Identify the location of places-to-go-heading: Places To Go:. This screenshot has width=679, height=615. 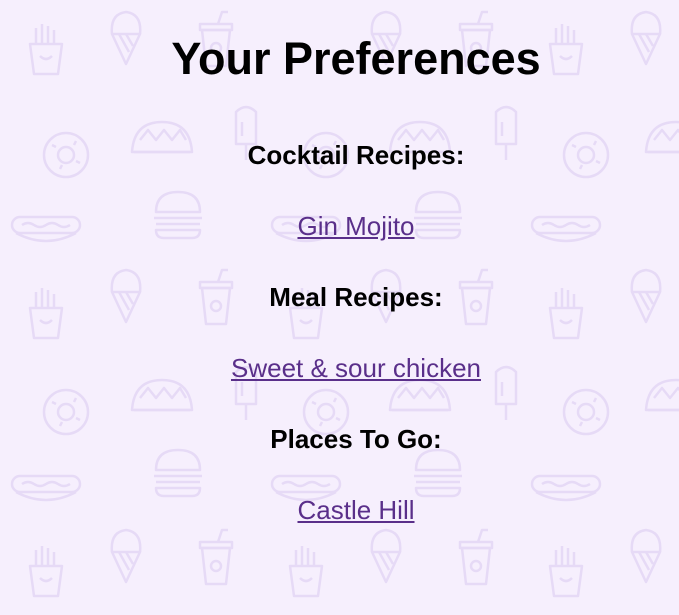
(356, 439).